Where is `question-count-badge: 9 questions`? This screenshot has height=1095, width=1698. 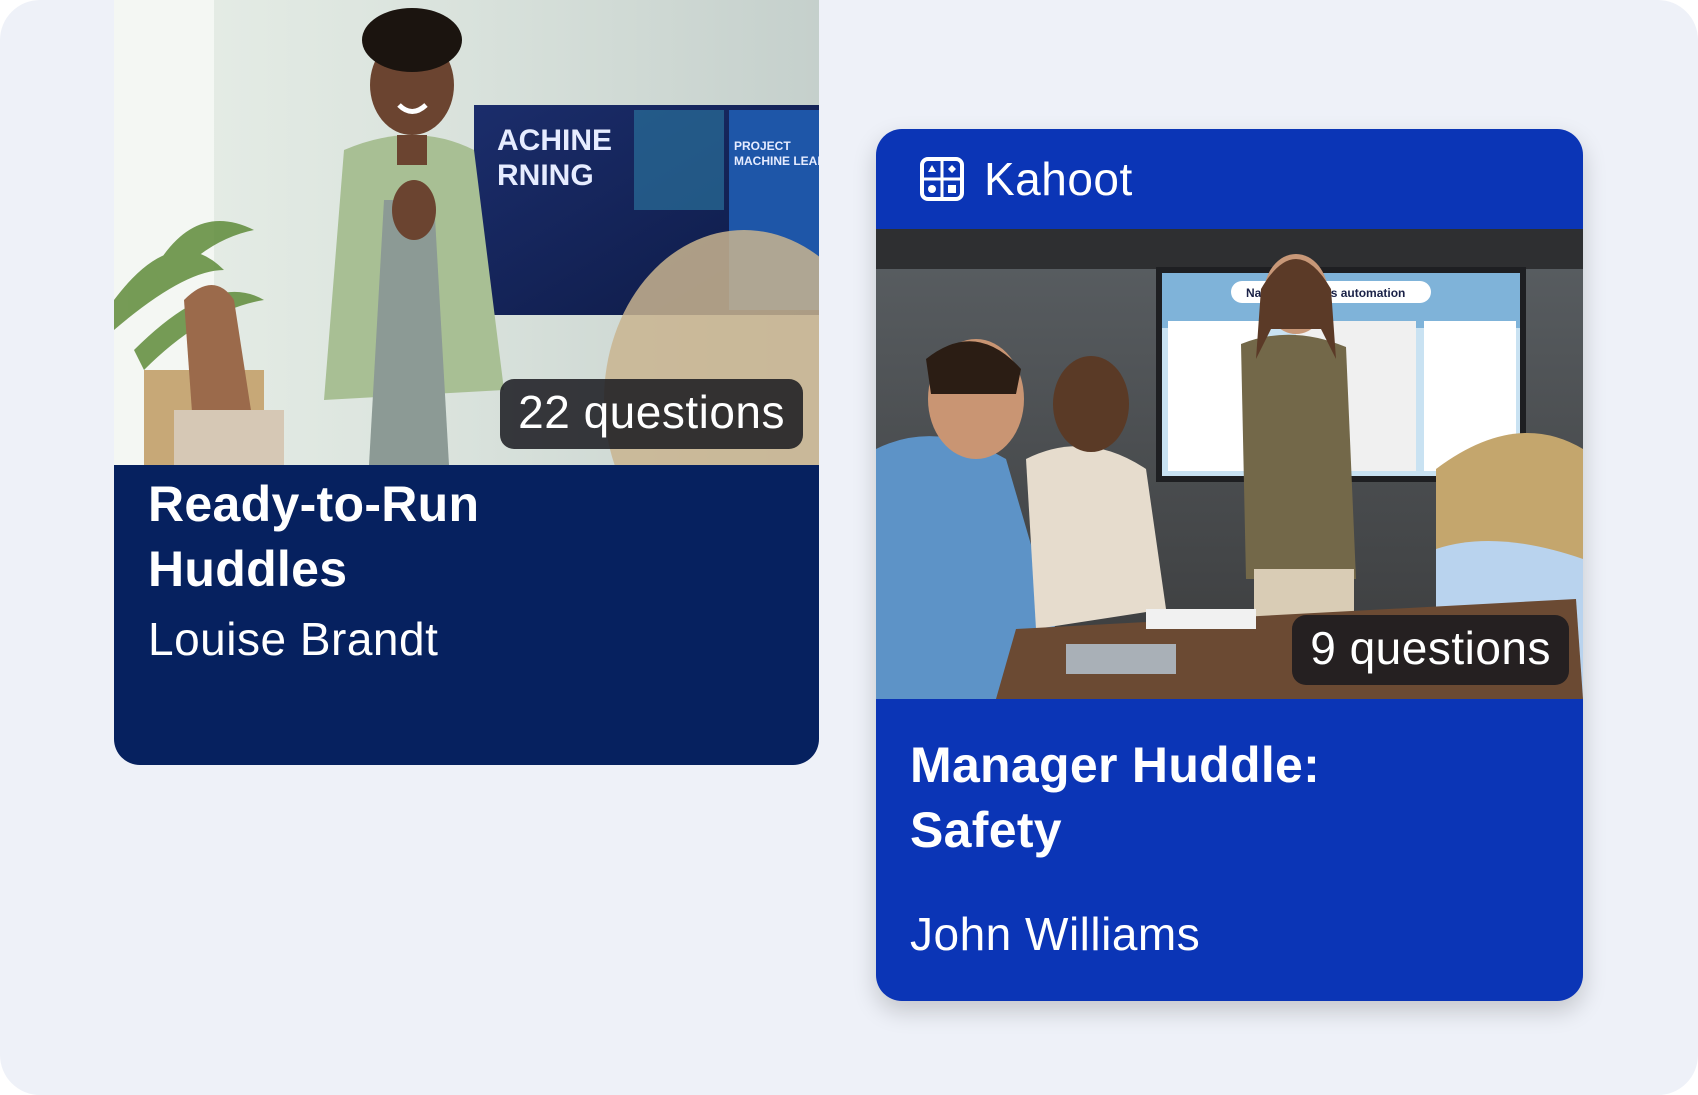 question-count-badge: 9 questions is located at coordinates (1430, 650).